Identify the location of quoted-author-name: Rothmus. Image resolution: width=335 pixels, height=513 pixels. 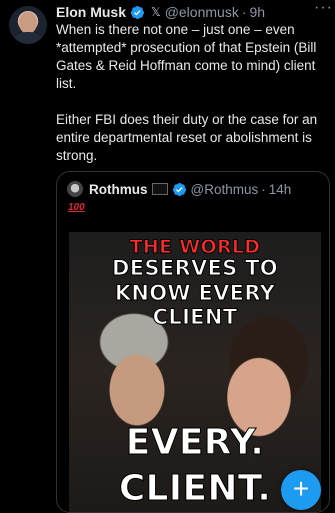
(118, 189).